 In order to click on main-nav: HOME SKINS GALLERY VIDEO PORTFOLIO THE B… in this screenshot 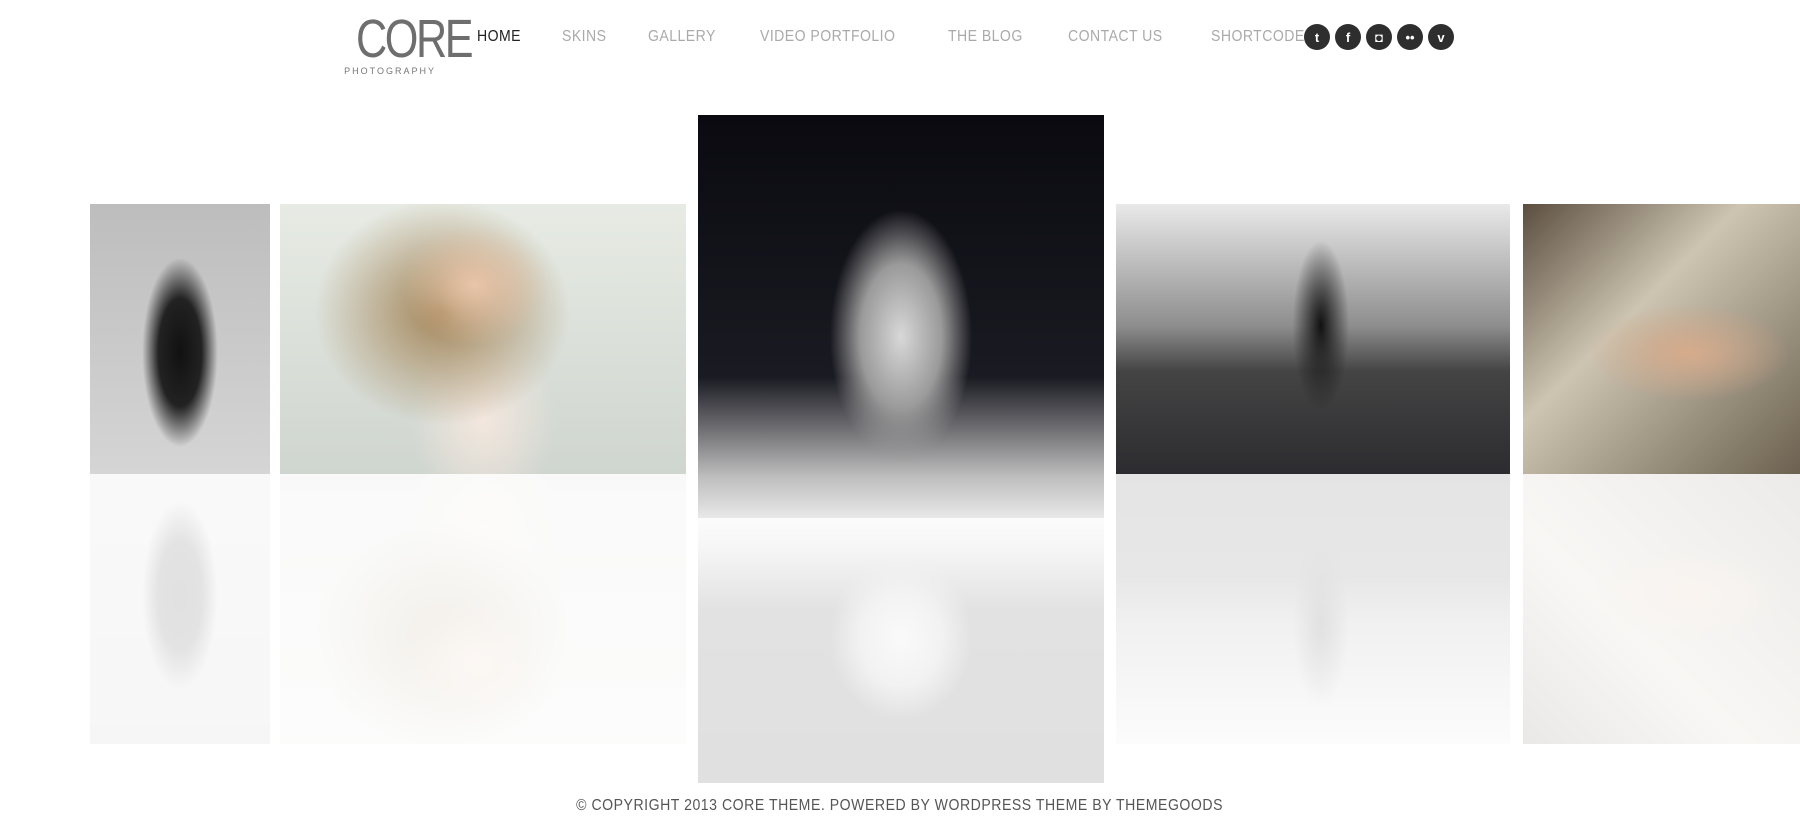, I will do `click(903, 37)`.